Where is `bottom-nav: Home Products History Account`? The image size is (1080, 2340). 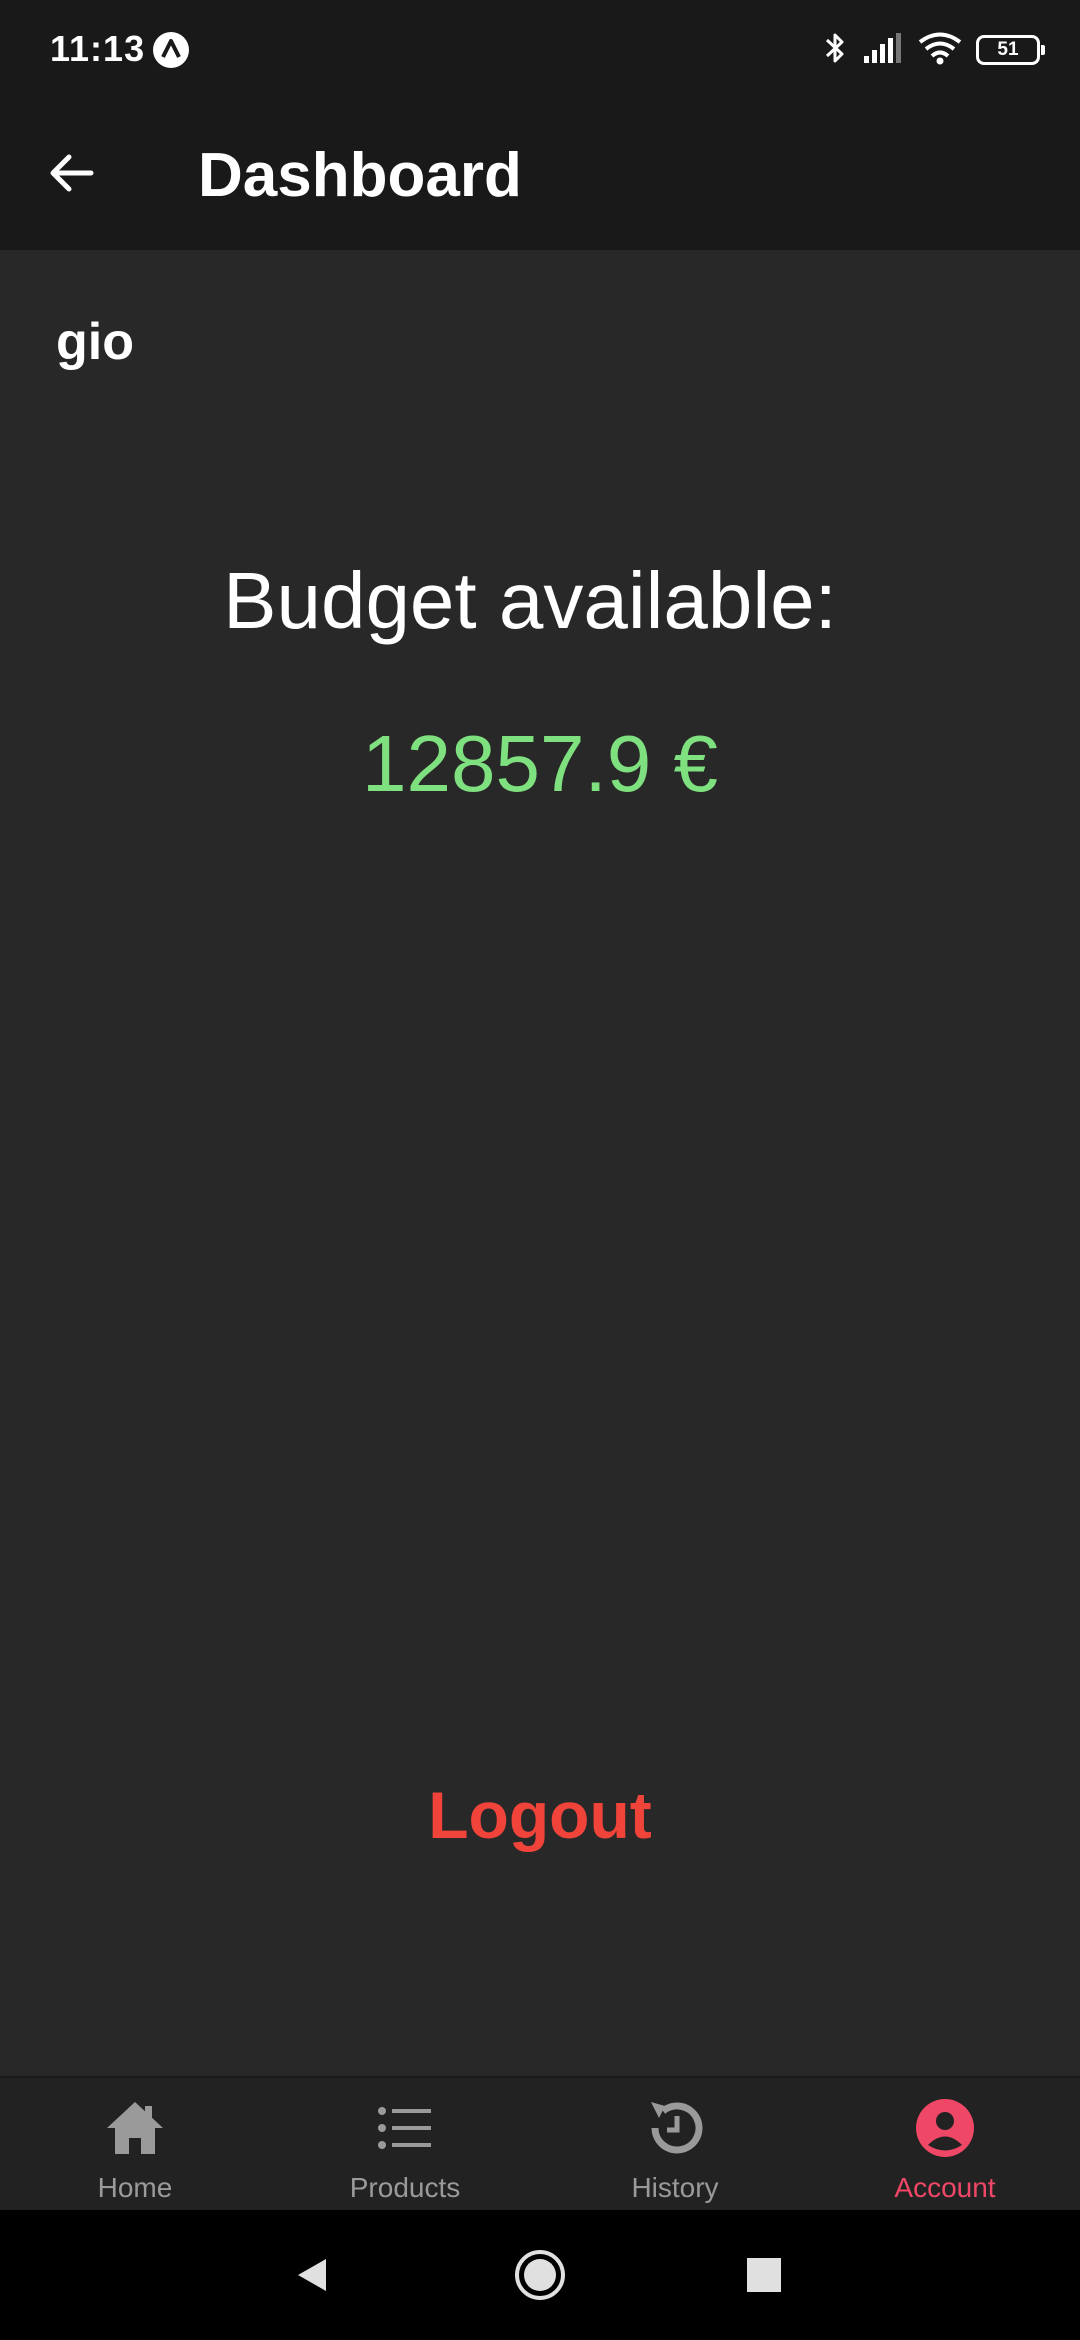
bottom-nav: Home Products History Account is located at coordinates (540, 2144).